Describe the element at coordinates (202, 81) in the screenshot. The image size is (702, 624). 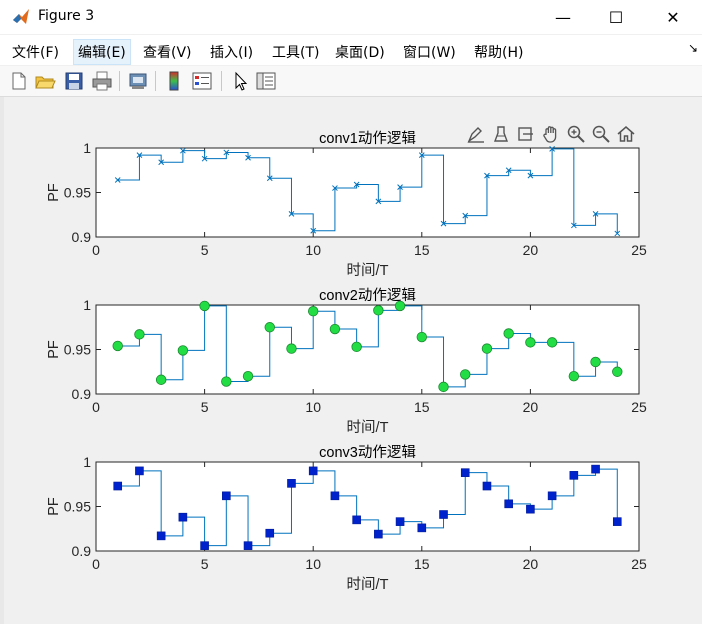
I see `legend-icon` at that location.